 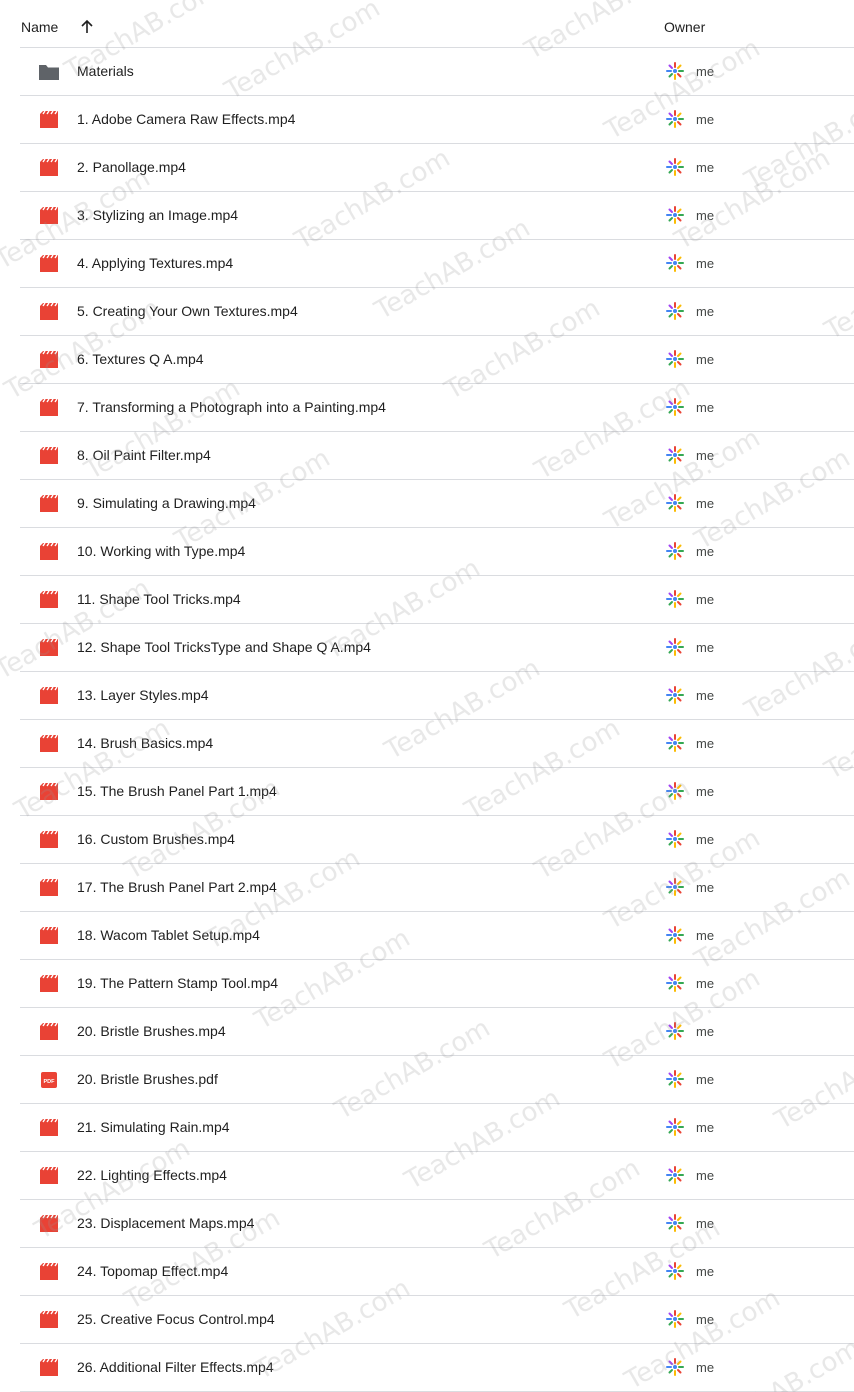 What do you see at coordinates (437, 1032) in the screenshot?
I see `file-row: 20. Bristle Brushes.mp4 me` at bounding box center [437, 1032].